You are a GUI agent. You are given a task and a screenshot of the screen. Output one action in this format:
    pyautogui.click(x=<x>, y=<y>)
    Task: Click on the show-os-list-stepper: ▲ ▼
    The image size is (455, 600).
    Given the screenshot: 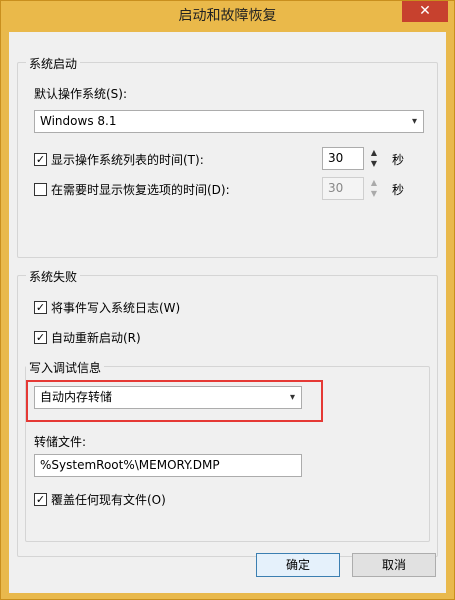 What is the action you would take?
    pyautogui.click(x=374, y=158)
    